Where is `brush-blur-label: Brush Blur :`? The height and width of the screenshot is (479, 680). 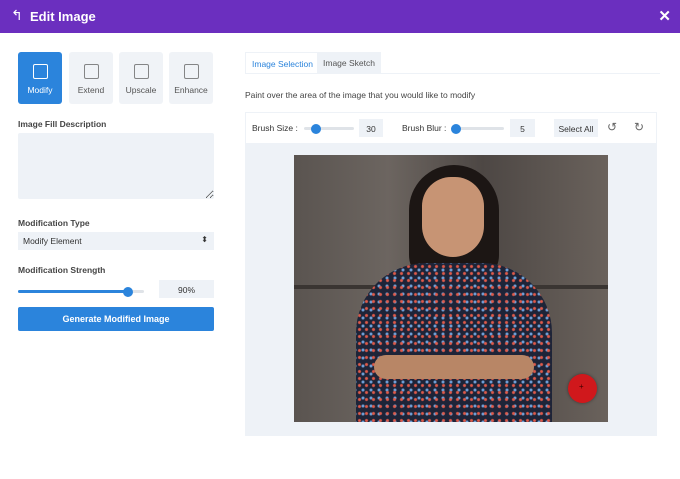
brush-blur-label: Brush Blur : is located at coordinates (424, 128).